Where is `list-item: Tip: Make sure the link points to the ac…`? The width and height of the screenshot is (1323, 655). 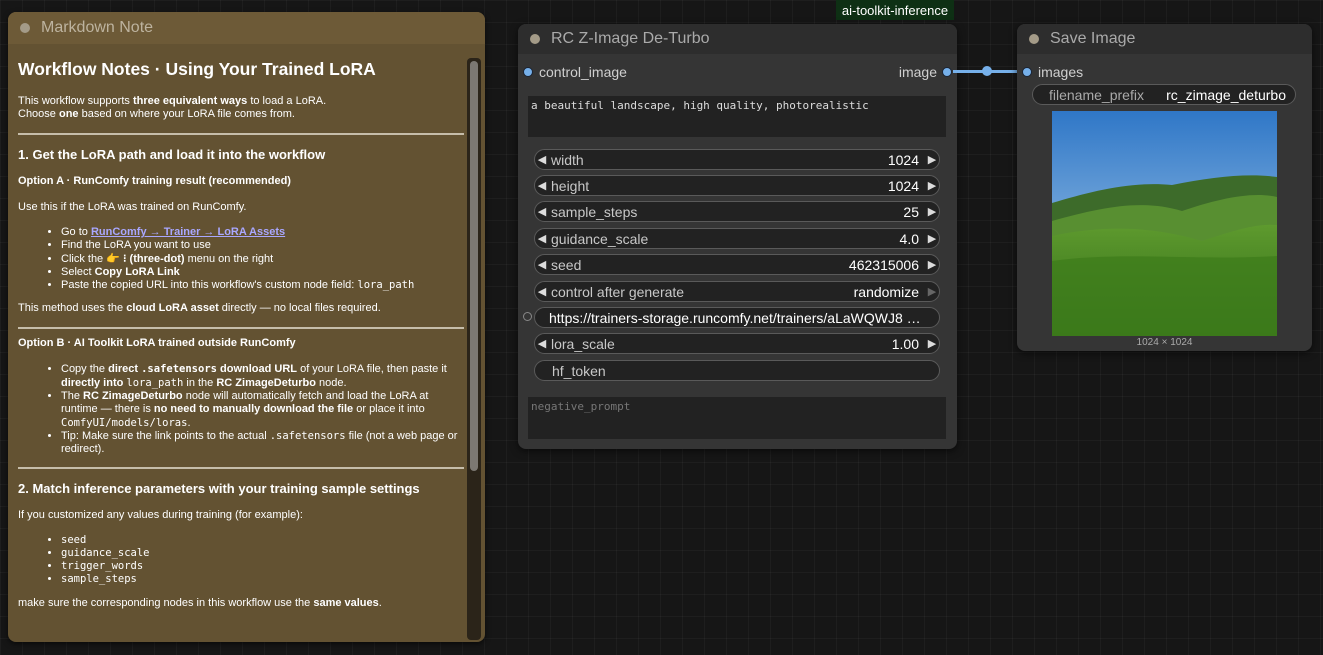
list-item: Tip: Make sure the link points to the ac… is located at coordinates (262, 443).